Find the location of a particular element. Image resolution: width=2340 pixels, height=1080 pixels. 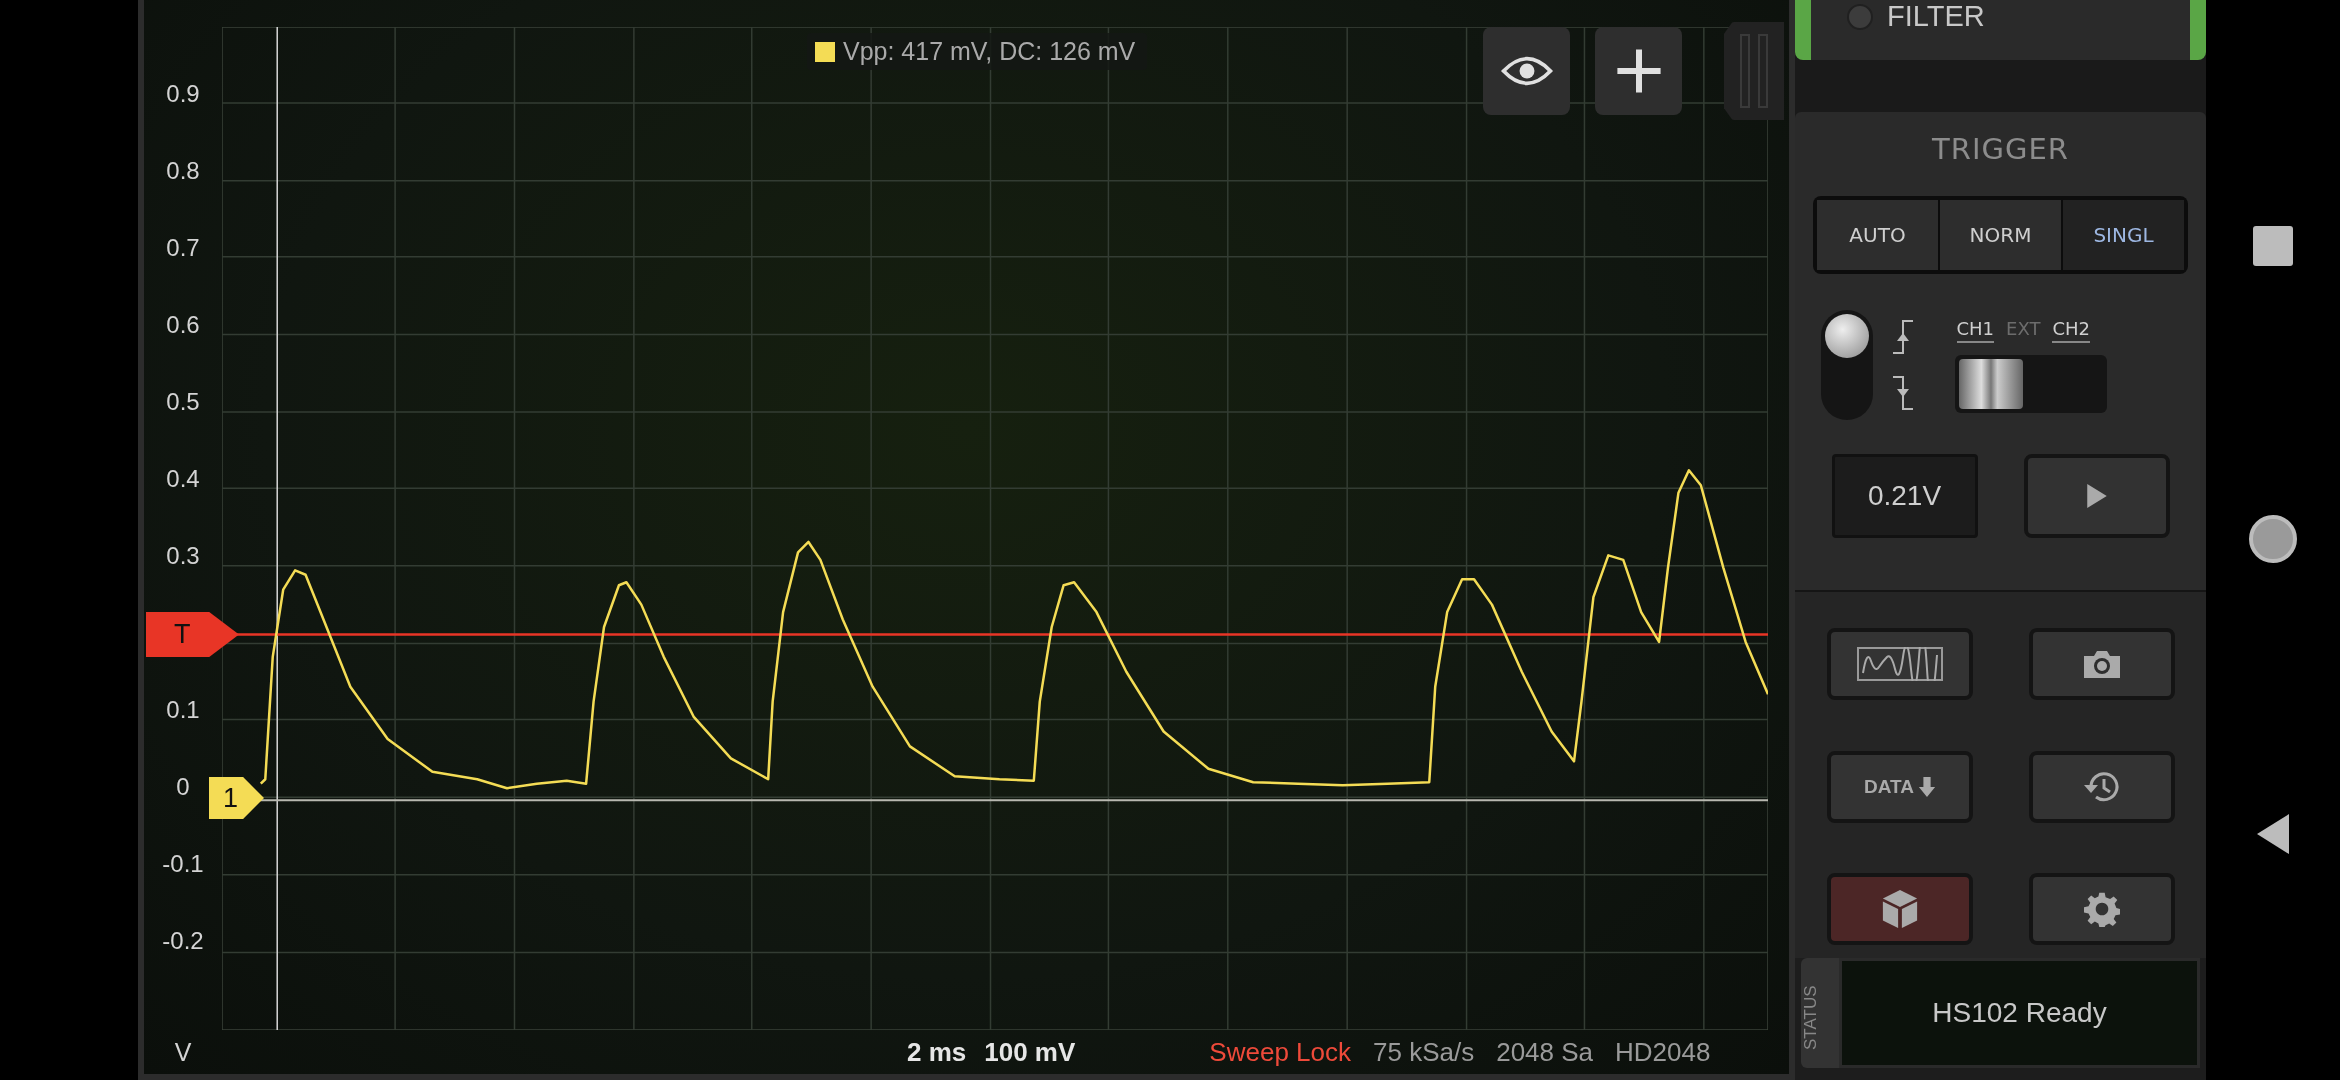

cursor-line is located at coordinates (277, 528).